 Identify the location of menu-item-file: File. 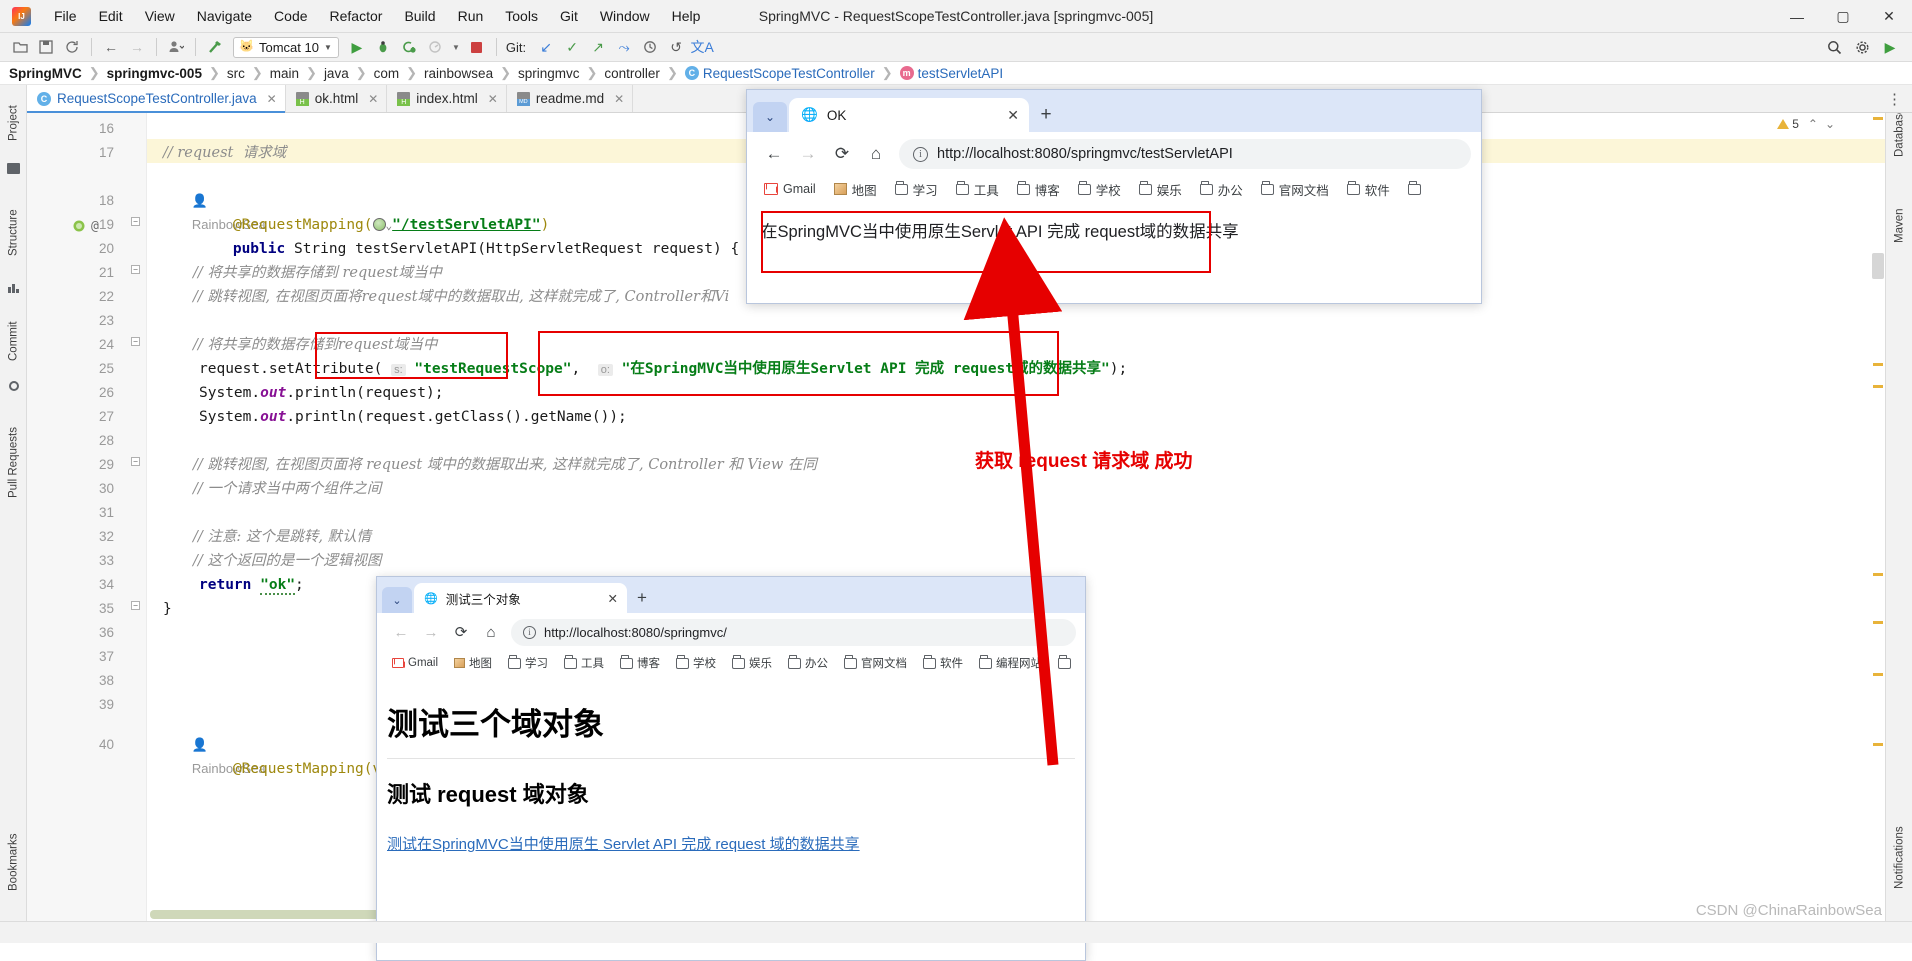
(65, 16).